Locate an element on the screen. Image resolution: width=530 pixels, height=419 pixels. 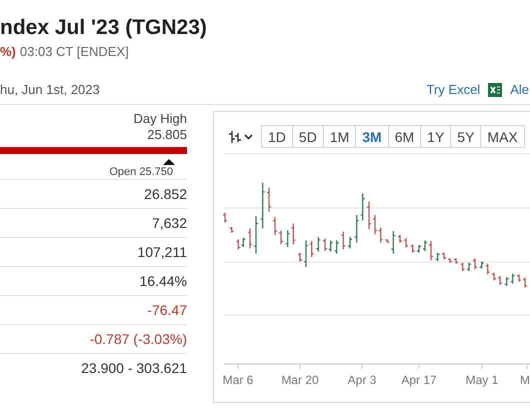
axis-label: Apr 3 is located at coordinates (362, 380).